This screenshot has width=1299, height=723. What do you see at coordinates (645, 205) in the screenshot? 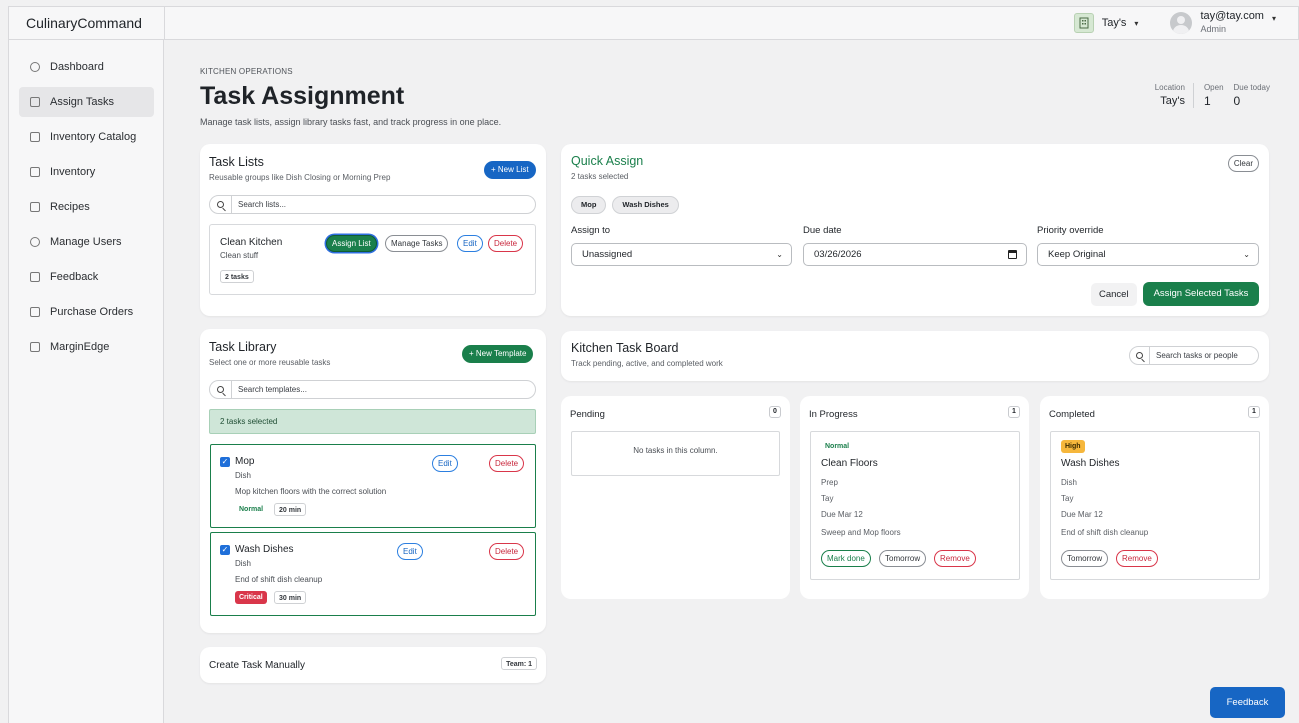
I see `chip-wash-dishes: Wash Dishes` at bounding box center [645, 205].